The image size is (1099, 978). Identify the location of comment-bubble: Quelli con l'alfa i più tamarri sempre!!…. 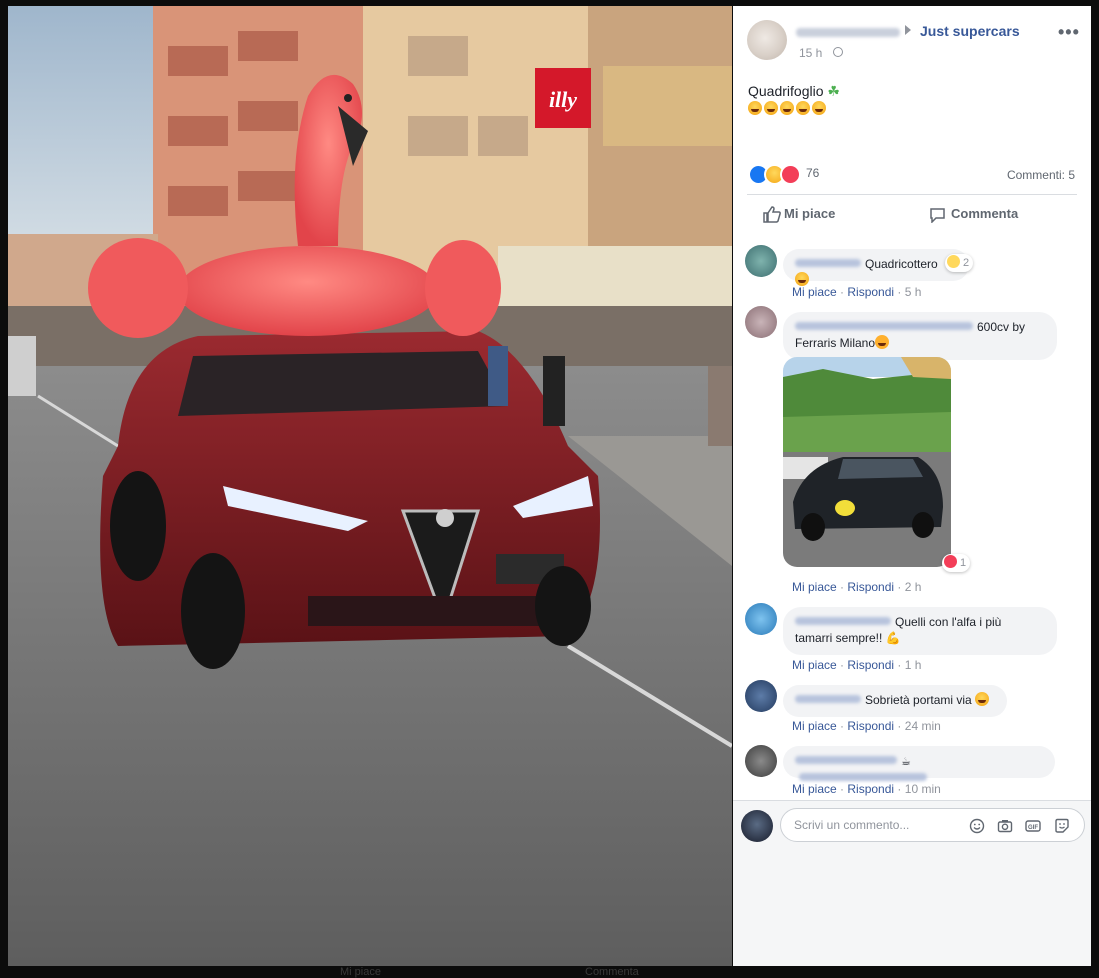
(920, 631).